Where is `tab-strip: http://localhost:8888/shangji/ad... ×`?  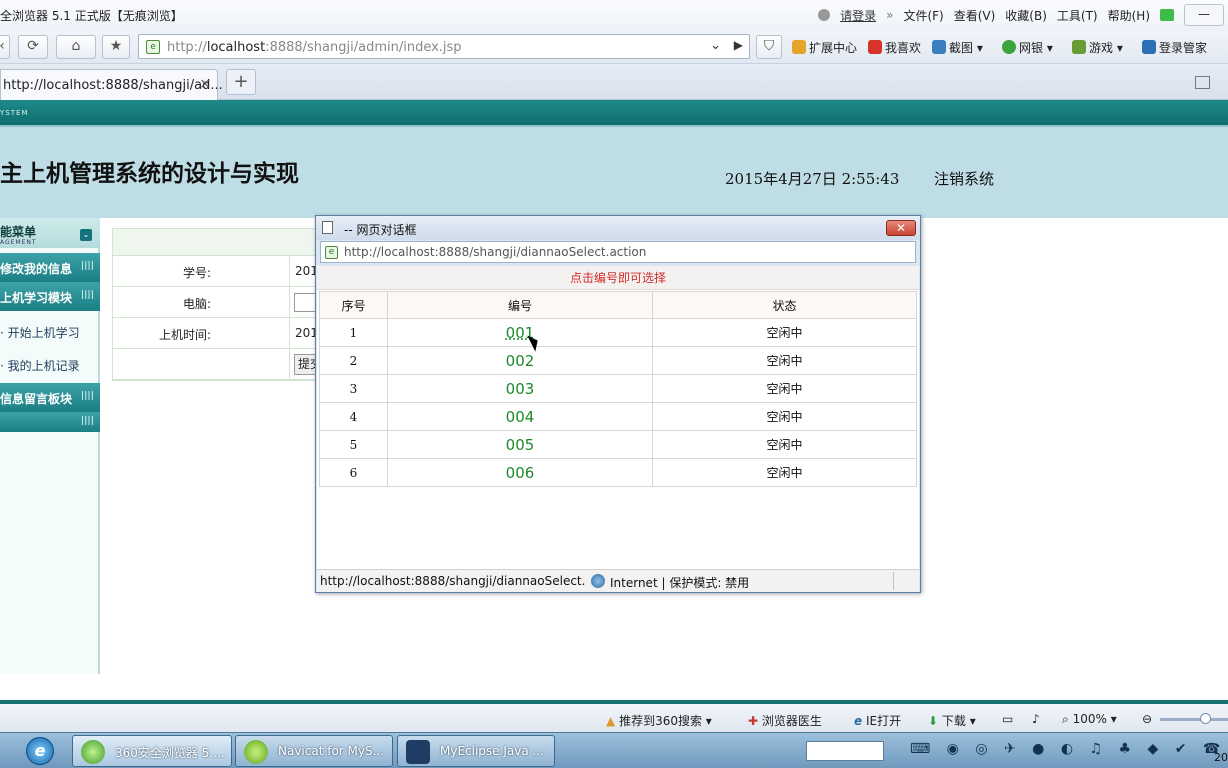 tab-strip: http://localhost:8888/shangji/ad... × is located at coordinates (614, 82).